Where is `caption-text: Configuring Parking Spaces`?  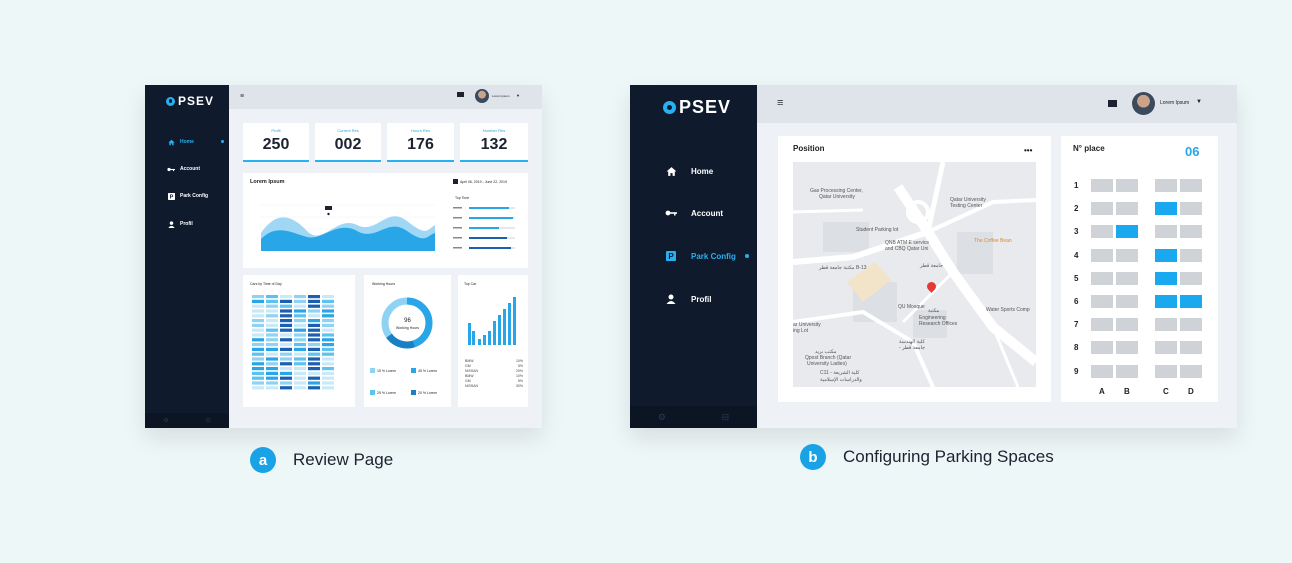
caption-text: Configuring Parking Spaces is located at coordinates (948, 456).